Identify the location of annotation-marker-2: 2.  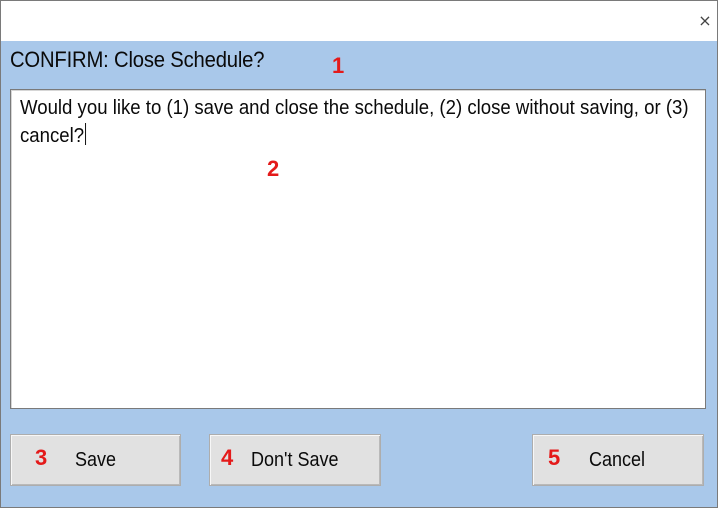
(273, 168).